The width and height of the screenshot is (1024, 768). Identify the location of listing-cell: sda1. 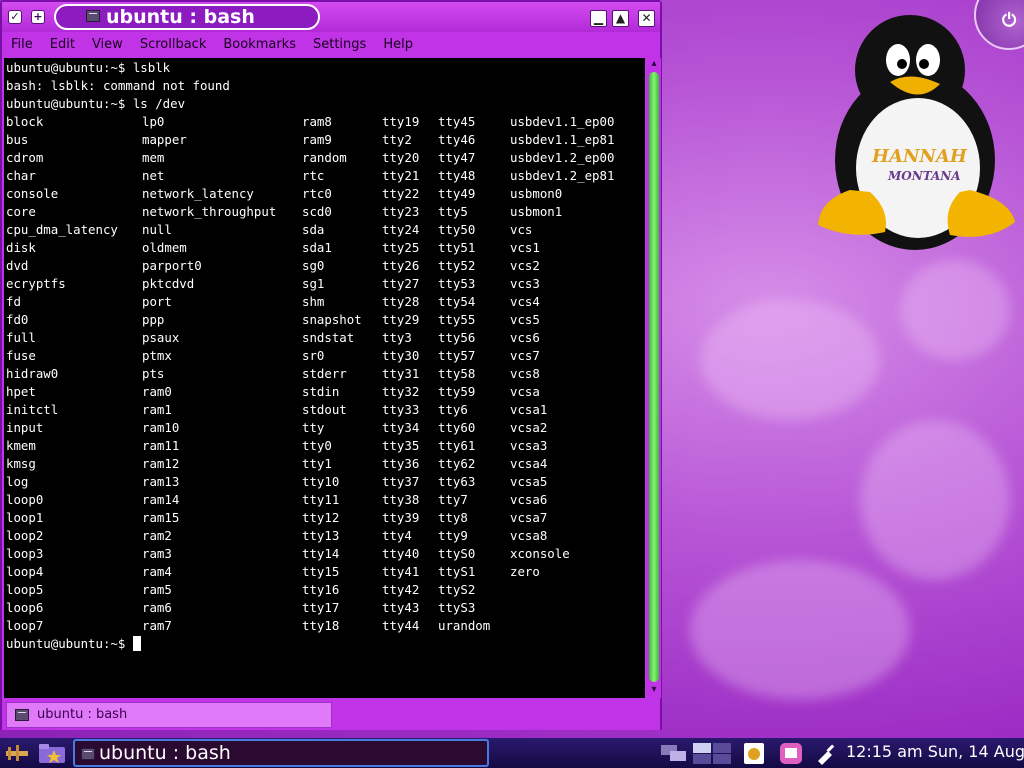
(317, 247).